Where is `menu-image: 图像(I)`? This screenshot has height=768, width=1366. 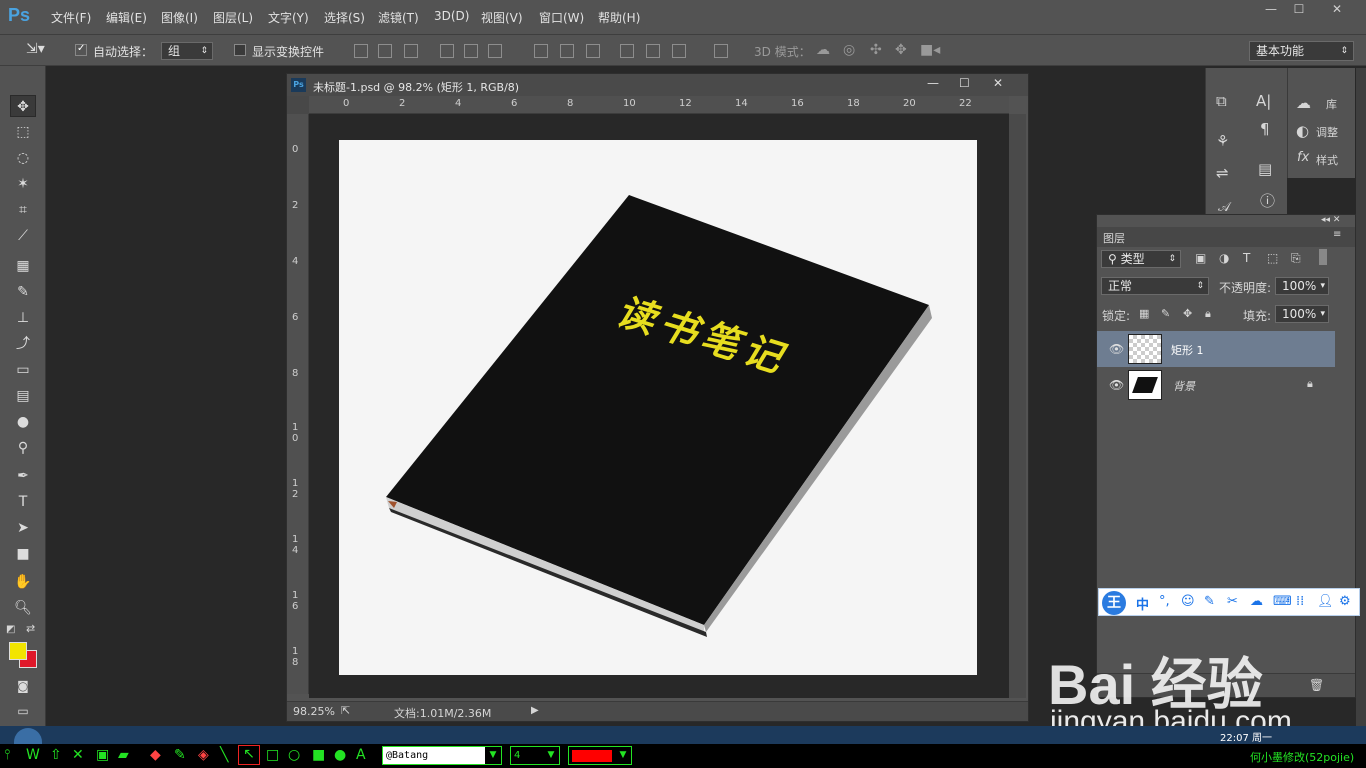
menu-image: 图像(I) is located at coordinates (179, 17).